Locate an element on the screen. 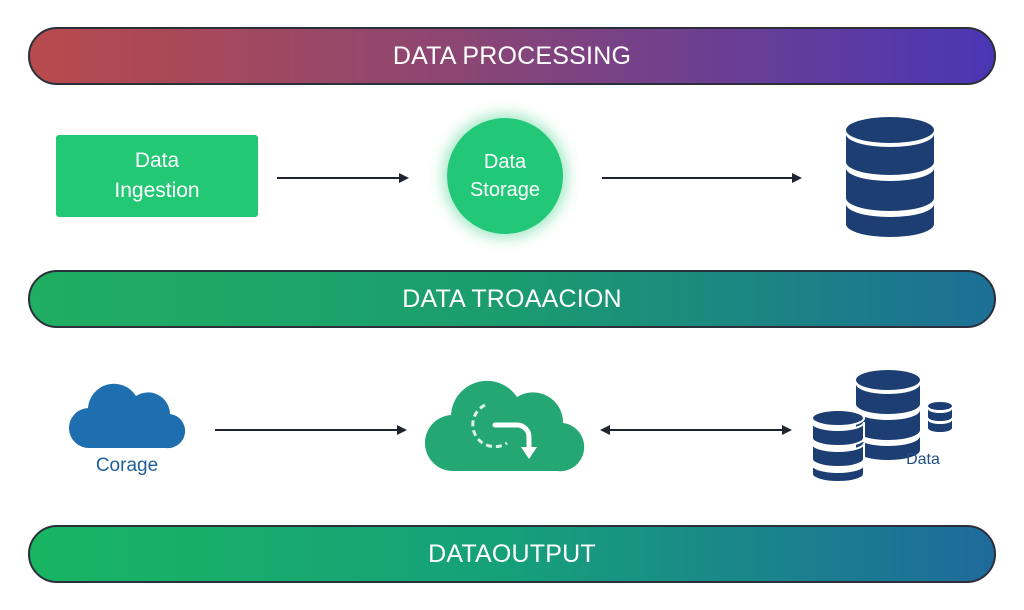 The width and height of the screenshot is (1024, 610). data-output-label: DATAOUTPUT is located at coordinates (512, 553).